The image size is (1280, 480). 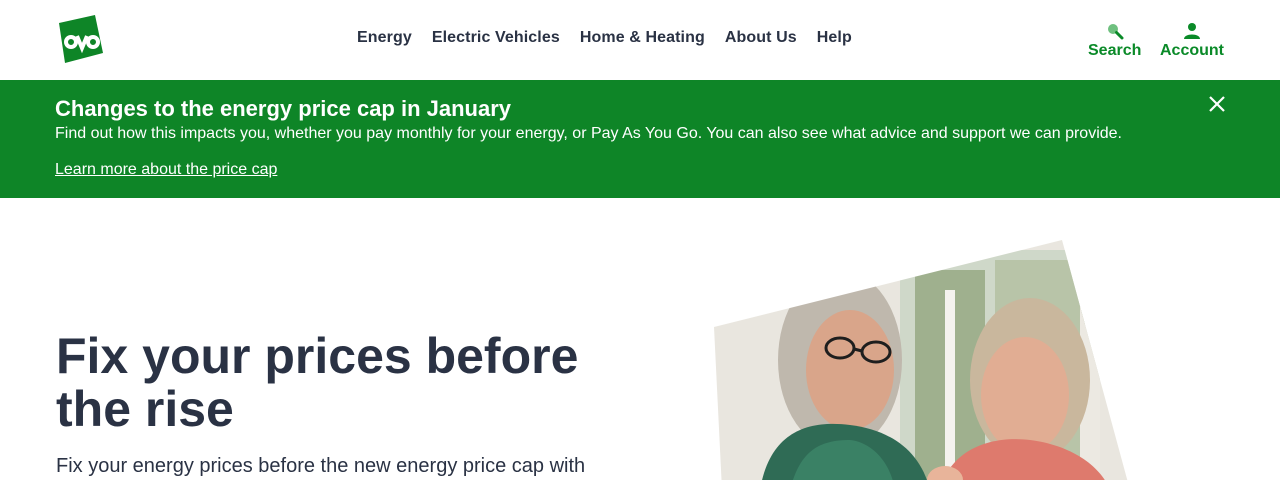 What do you see at coordinates (1115, 32) in the screenshot?
I see `search-icon` at bounding box center [1115, 32].